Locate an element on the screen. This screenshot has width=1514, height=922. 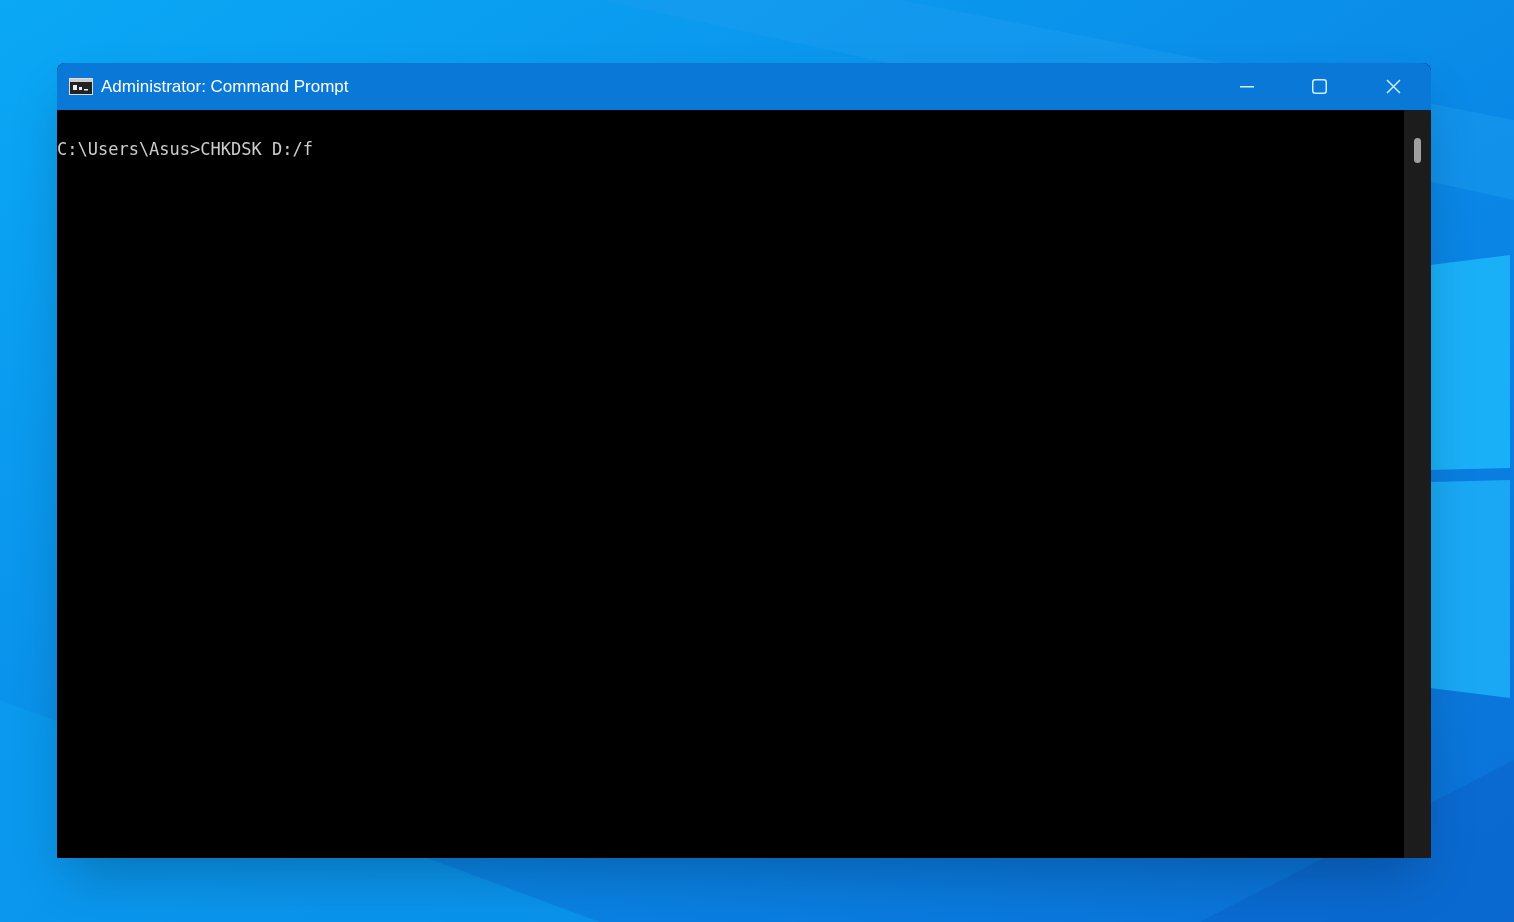
close-icon is located at coordinates (1393, 86).